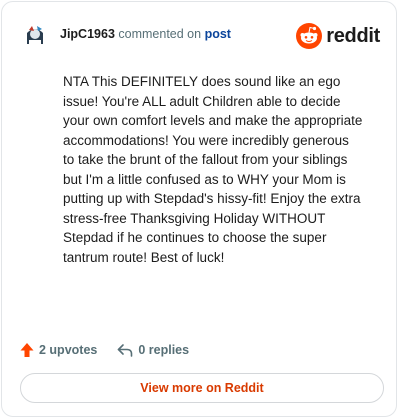 Image resolution: width=400 pixels, height=420 pixels. Describe the element at coordinates (87, 34) in the screenshot. I see `username: JipC1963` at that location.